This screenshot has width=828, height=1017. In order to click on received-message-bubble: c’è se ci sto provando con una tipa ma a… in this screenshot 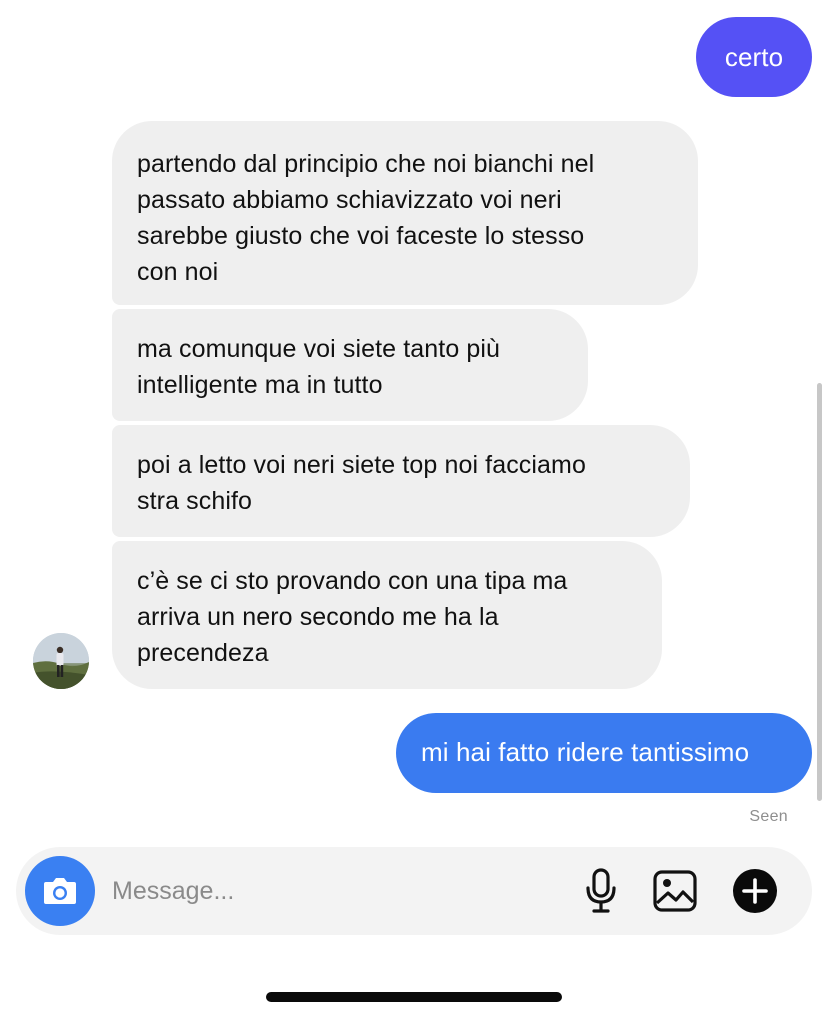, I will do `click(387, 615)`.